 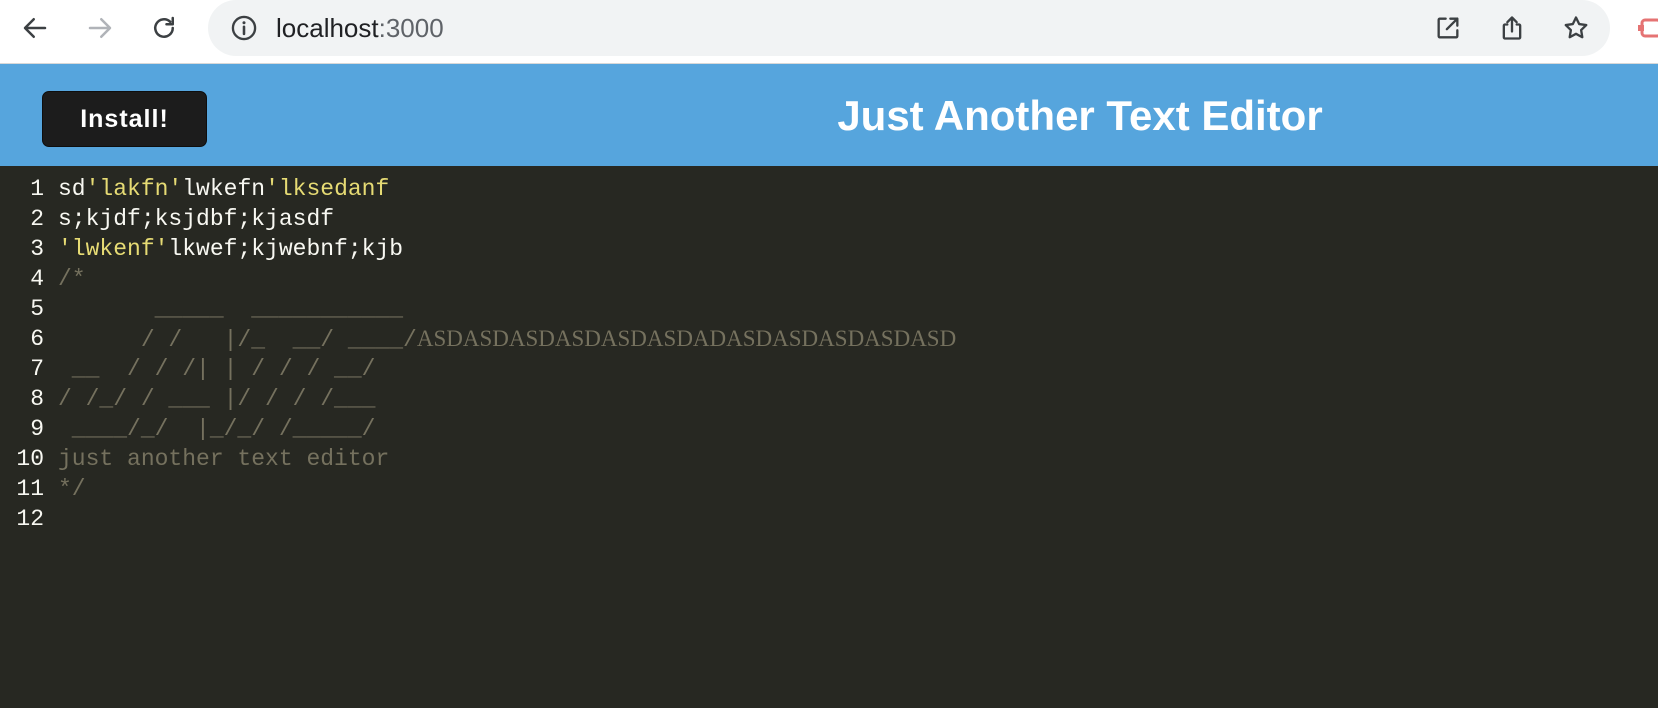 I want to click on arrow-left-icon, so click(x=35, y=28).